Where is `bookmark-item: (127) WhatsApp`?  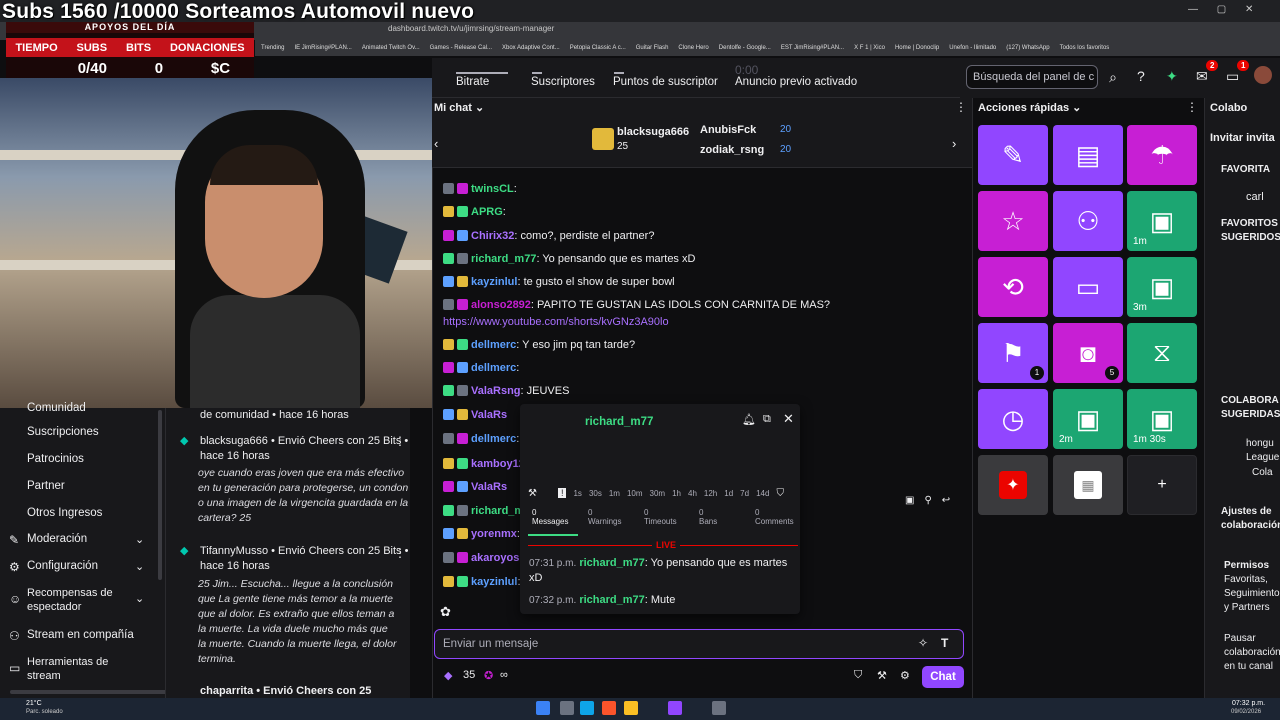 bookmark-item: (127) WhatsApp is located at coordinates (1027, 48).